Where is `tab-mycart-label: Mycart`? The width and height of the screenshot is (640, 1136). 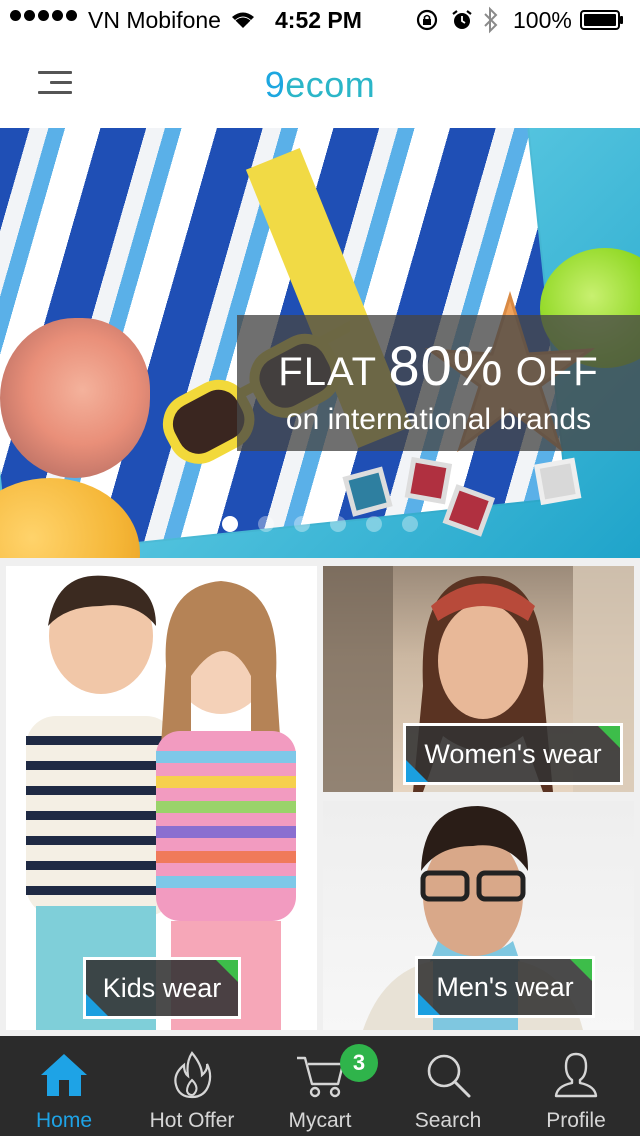 tab-mycart-label: Mycart is located at coordinates (320, 1120).